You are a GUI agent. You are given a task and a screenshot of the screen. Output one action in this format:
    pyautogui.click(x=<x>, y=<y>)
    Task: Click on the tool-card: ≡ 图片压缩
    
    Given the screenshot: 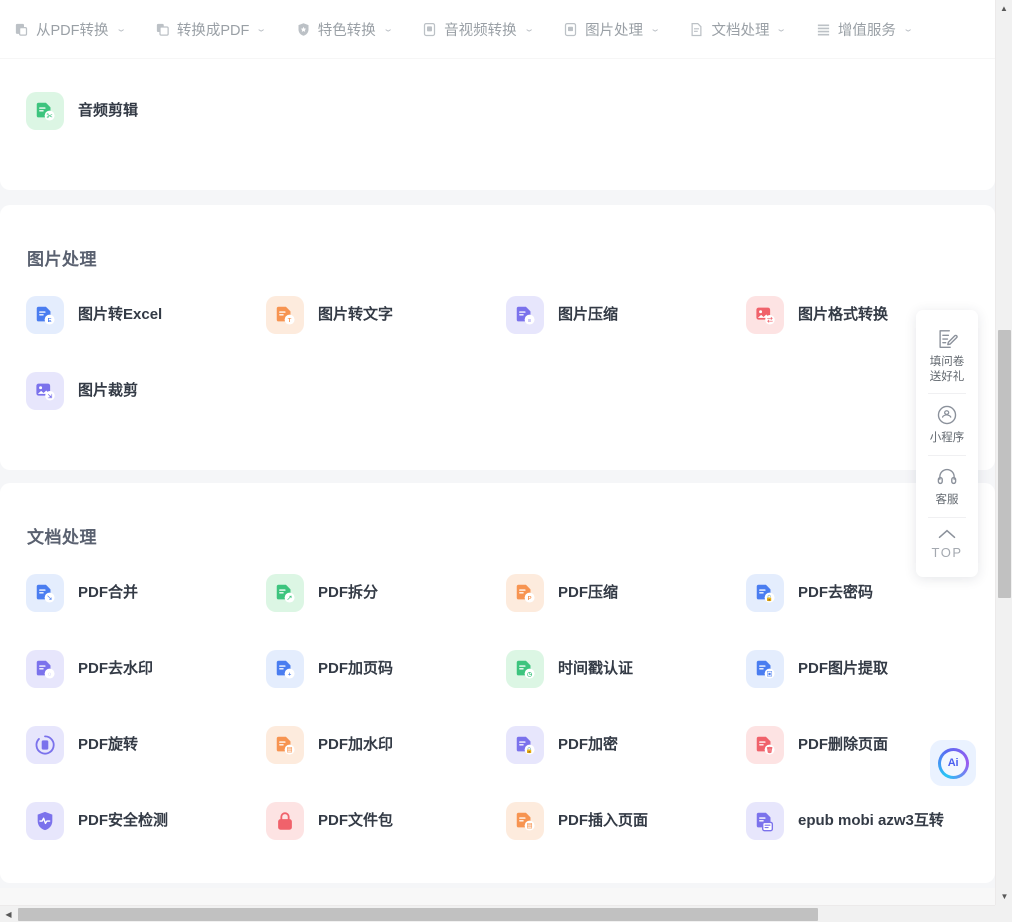 What is the action you would take?
    pyautogui.click(x=626, y=315)
    